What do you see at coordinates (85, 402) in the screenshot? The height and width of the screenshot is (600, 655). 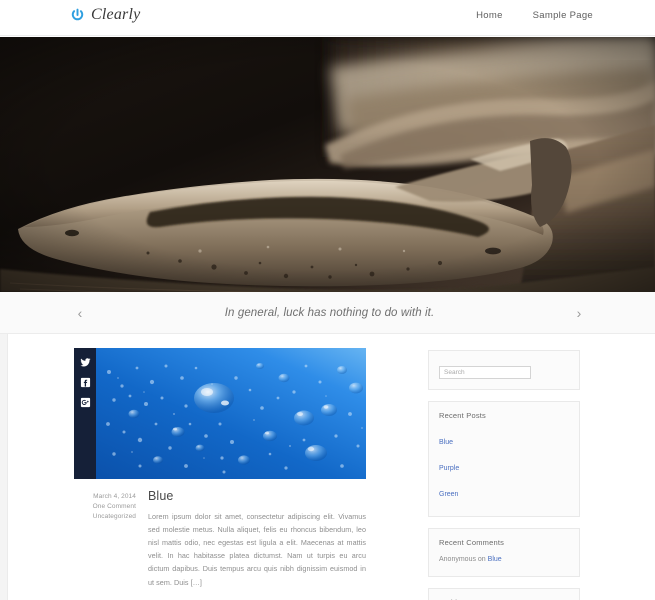 I see `google-plus-icon` at bounding box center [85, 402].